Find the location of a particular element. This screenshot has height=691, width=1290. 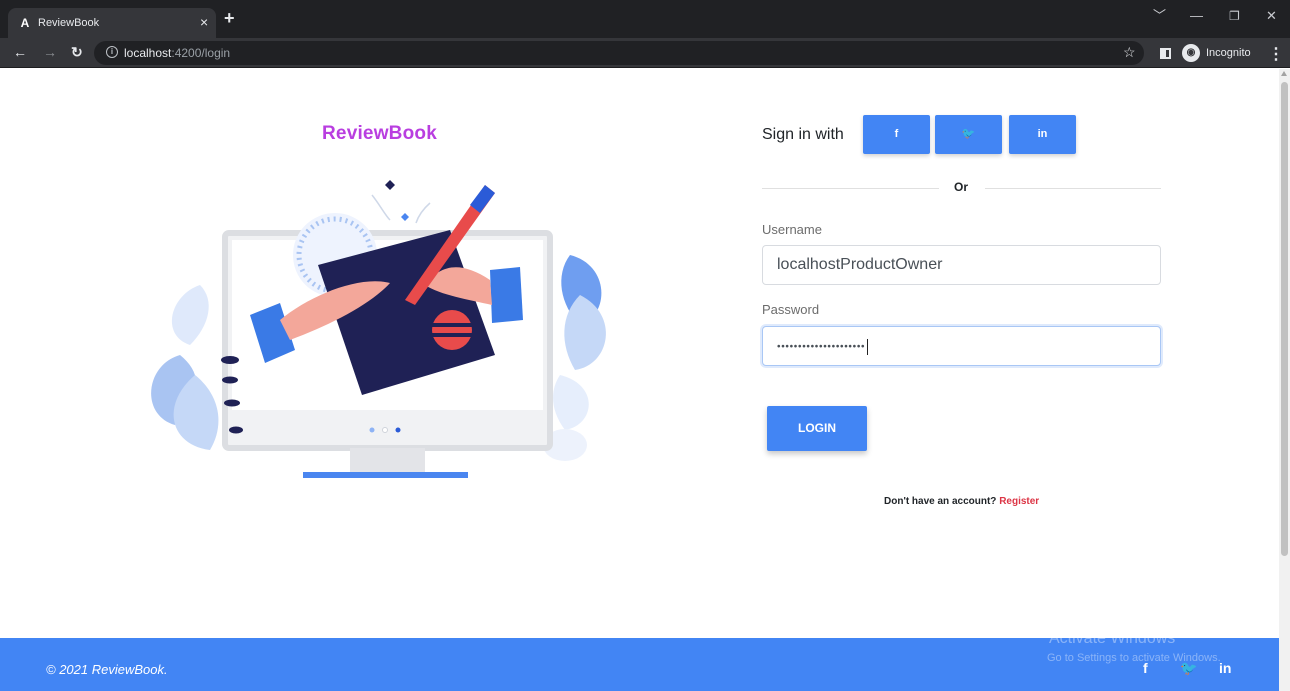

text-caret is located at coordinates (868, 347).